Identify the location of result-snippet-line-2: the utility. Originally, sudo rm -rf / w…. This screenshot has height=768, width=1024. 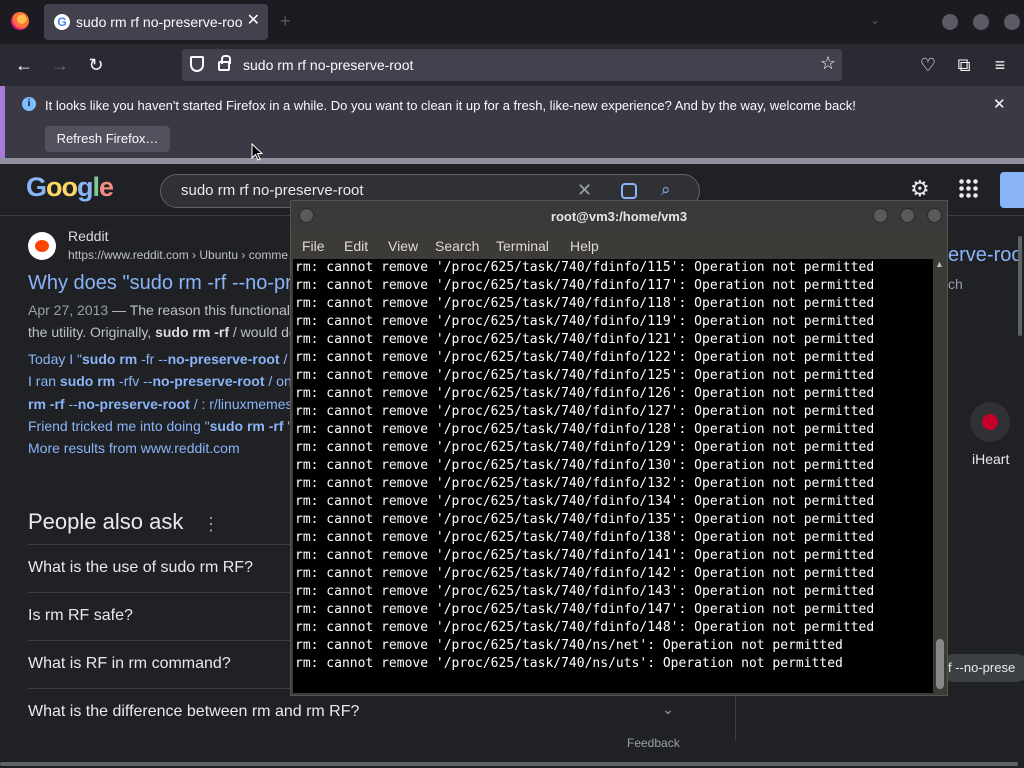
(162, 332).